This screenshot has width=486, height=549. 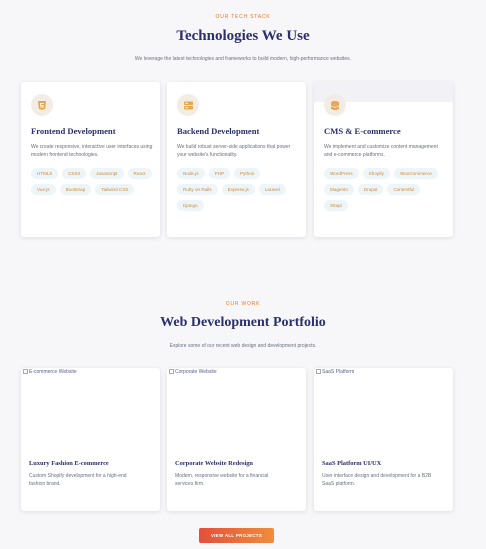 I want to click on tech-tag: Vue.js, so click(x=43, y=190).